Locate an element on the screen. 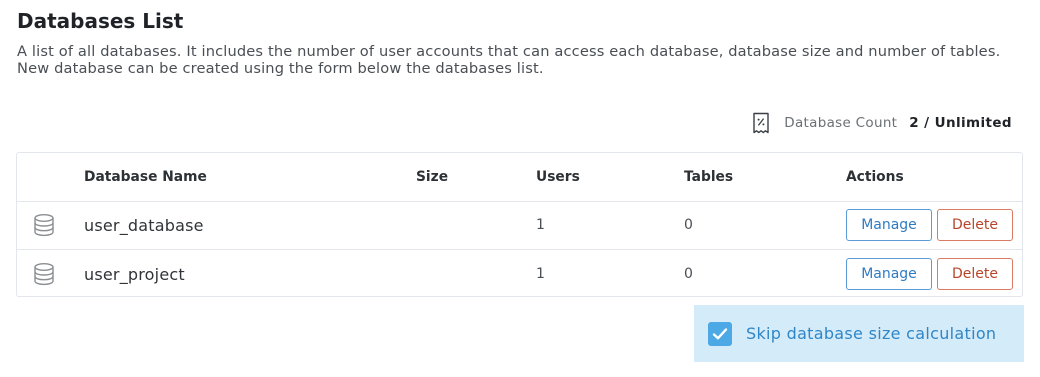 The image size is (1040, 377). page-title: Databases List is located at coordinates (100, 21).